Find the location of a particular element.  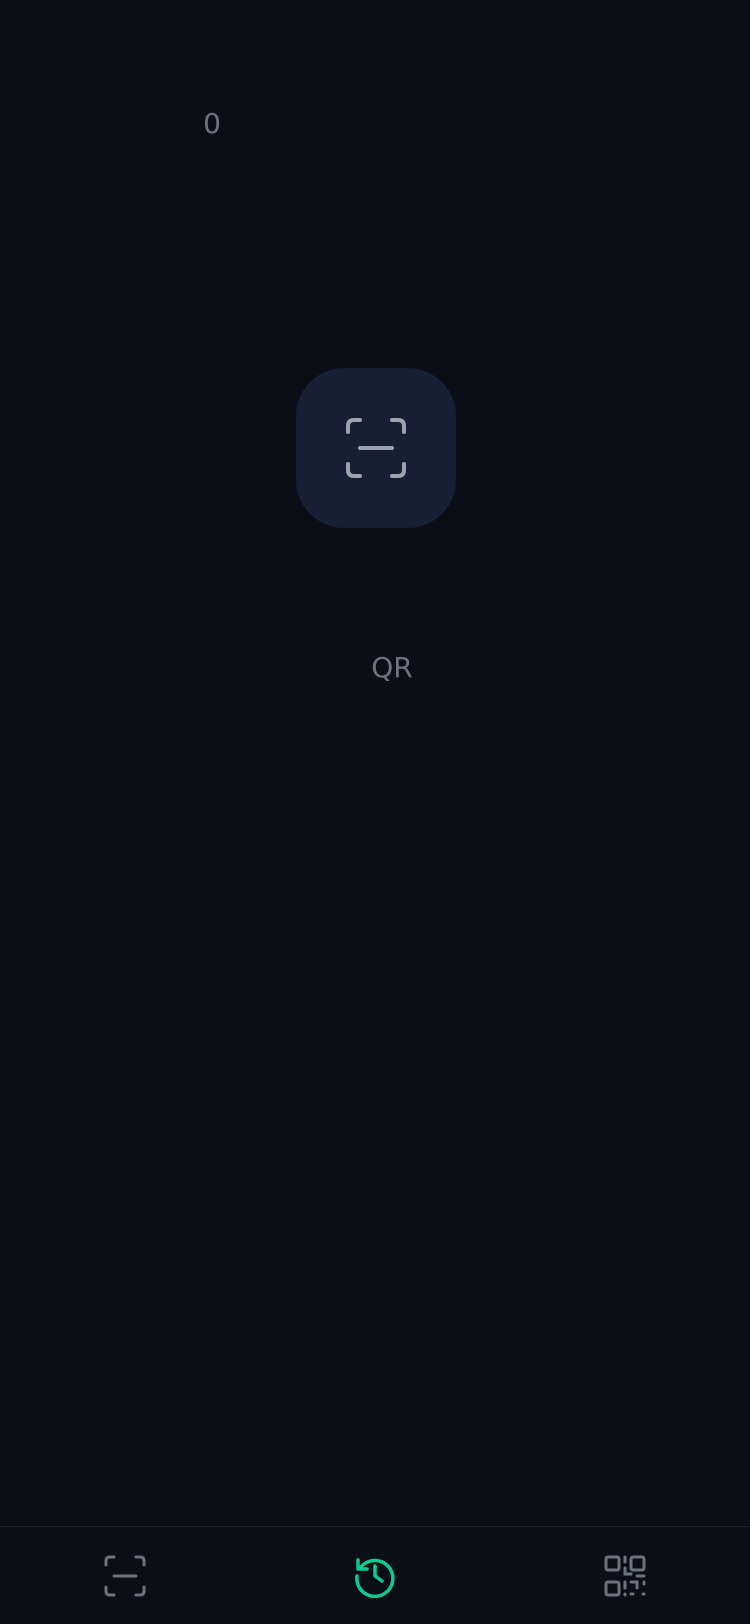

qr-code-icon is located at coordinates (625, 1575).